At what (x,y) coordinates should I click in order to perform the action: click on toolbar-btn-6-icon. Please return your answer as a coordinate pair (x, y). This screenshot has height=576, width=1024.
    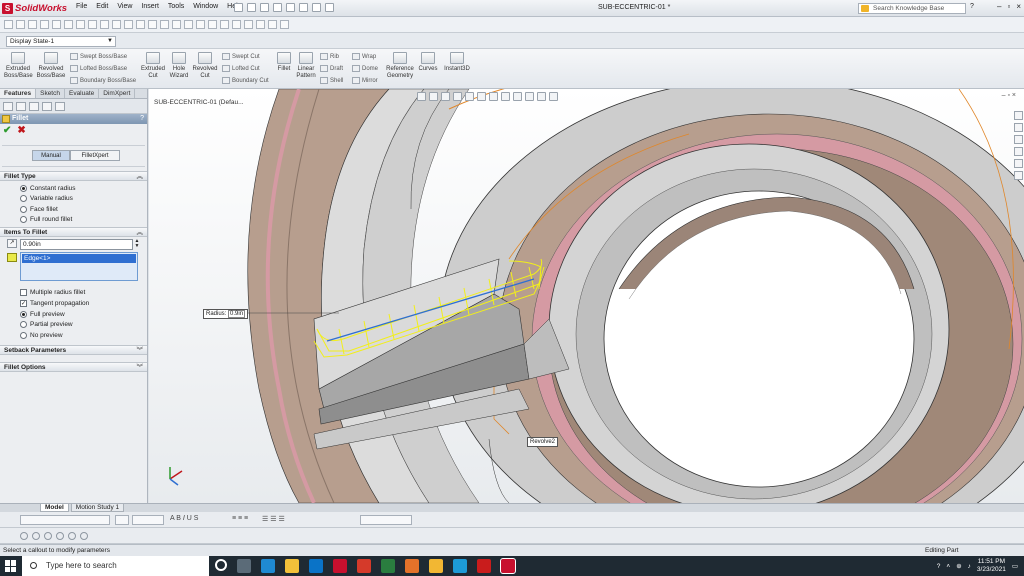
    Looking at the image, I should click on (68, 24).